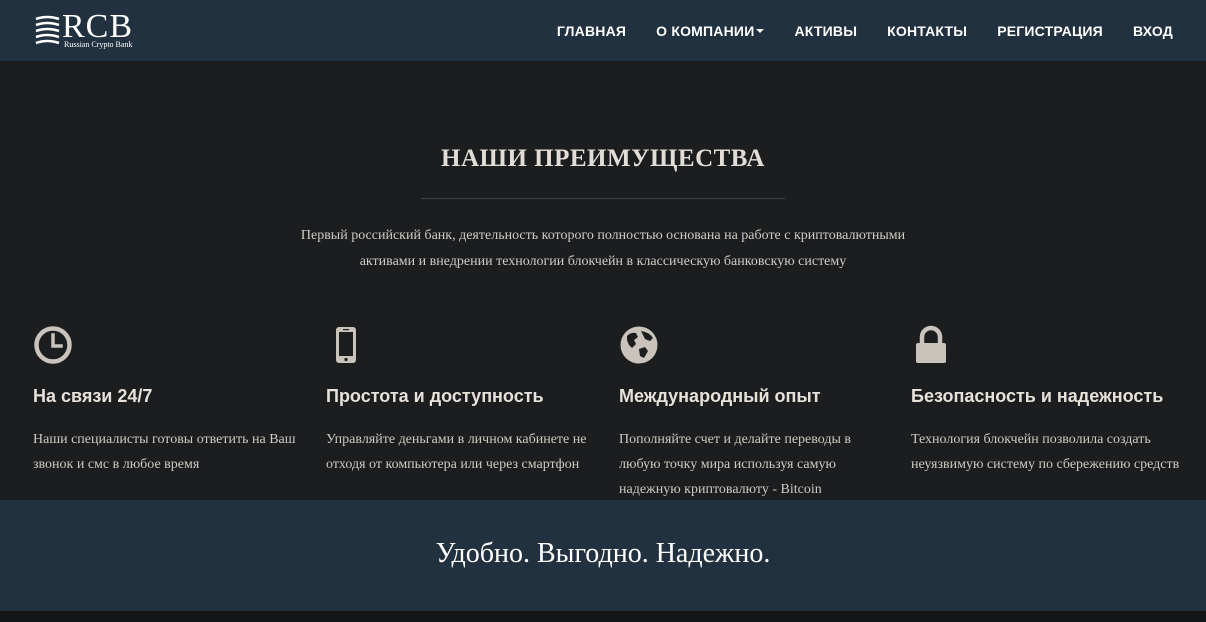 This screenshot has width=1206, height=622. I want to click on nav-assets: АКТИВЫ, so click(825, 31).